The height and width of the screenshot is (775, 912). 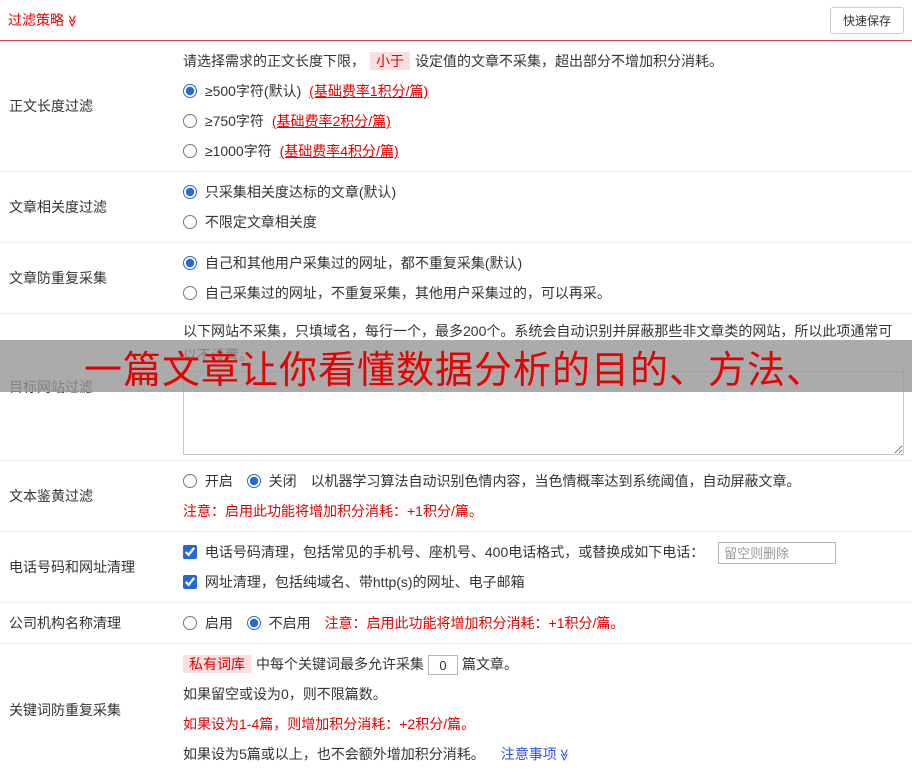 I want to click on company-on-text: 启用, so click(x=218, y=623).